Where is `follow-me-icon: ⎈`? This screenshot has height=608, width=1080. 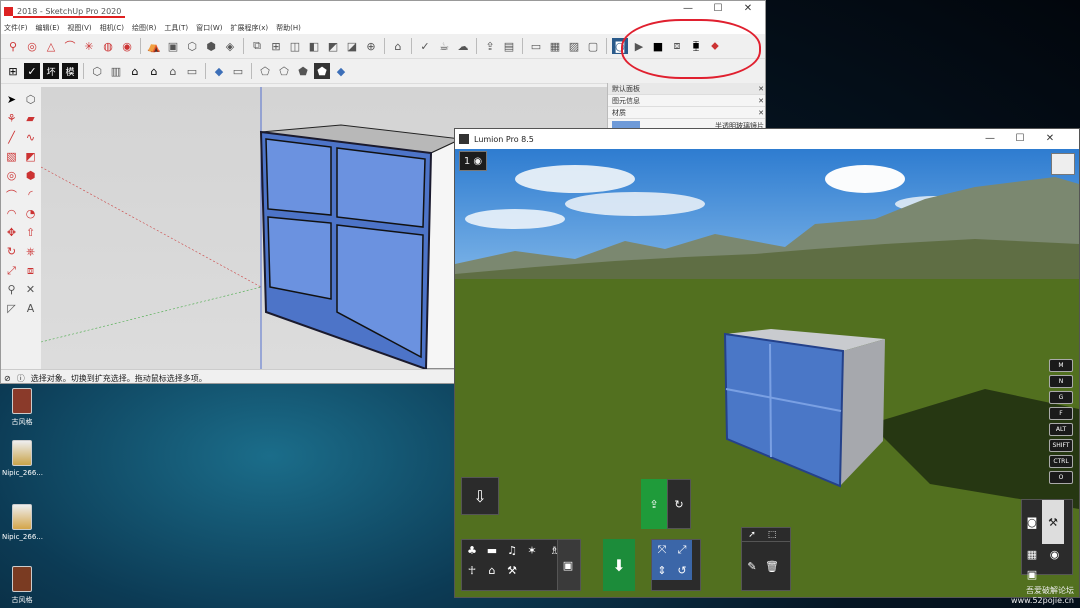
follow-me-icon: ⎈ is located at coordinates (30, 251).